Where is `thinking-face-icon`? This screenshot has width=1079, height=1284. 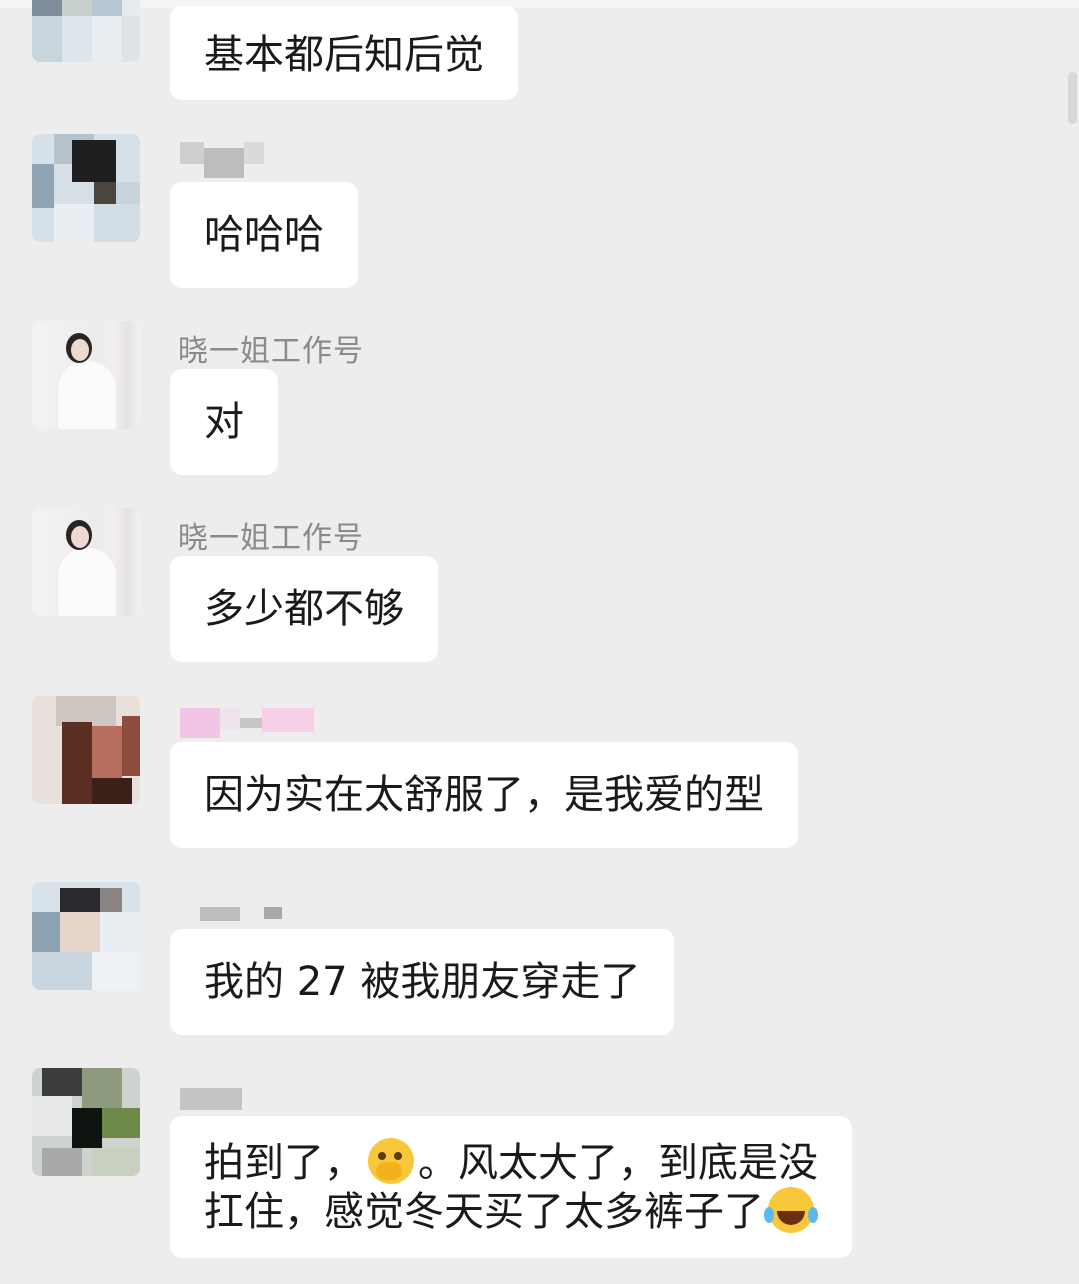
thinking-face-icon is located at coordinates (391, 1161).